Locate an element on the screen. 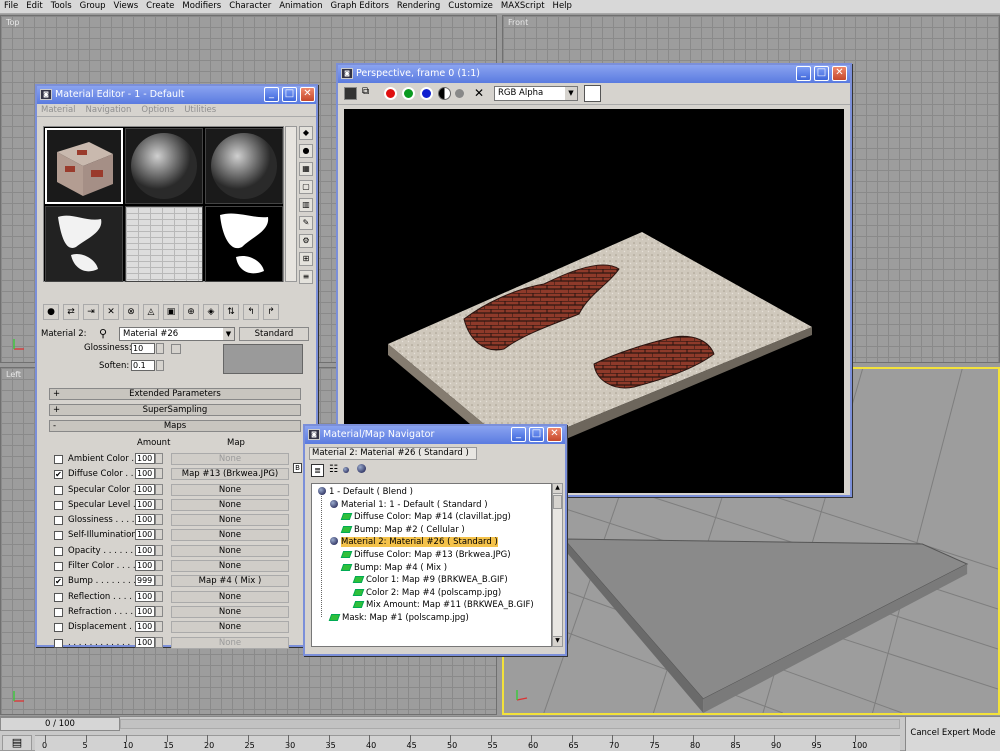 The height and width of the screenshot is (751, 1000). menu-item: Customize is located at coordinates (470, 6).